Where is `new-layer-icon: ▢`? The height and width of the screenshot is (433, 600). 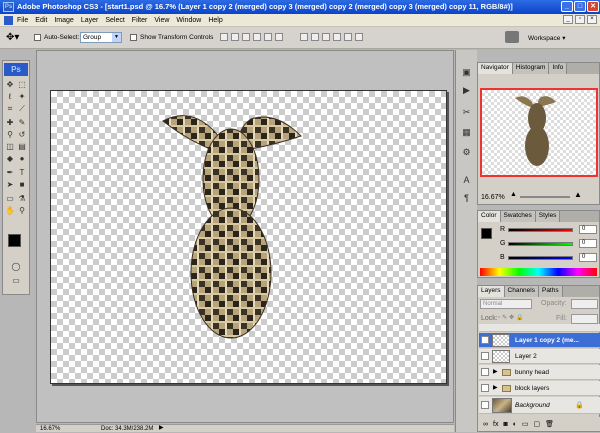
new-layer-icon: ▢ is located at coordinates (537, 424).